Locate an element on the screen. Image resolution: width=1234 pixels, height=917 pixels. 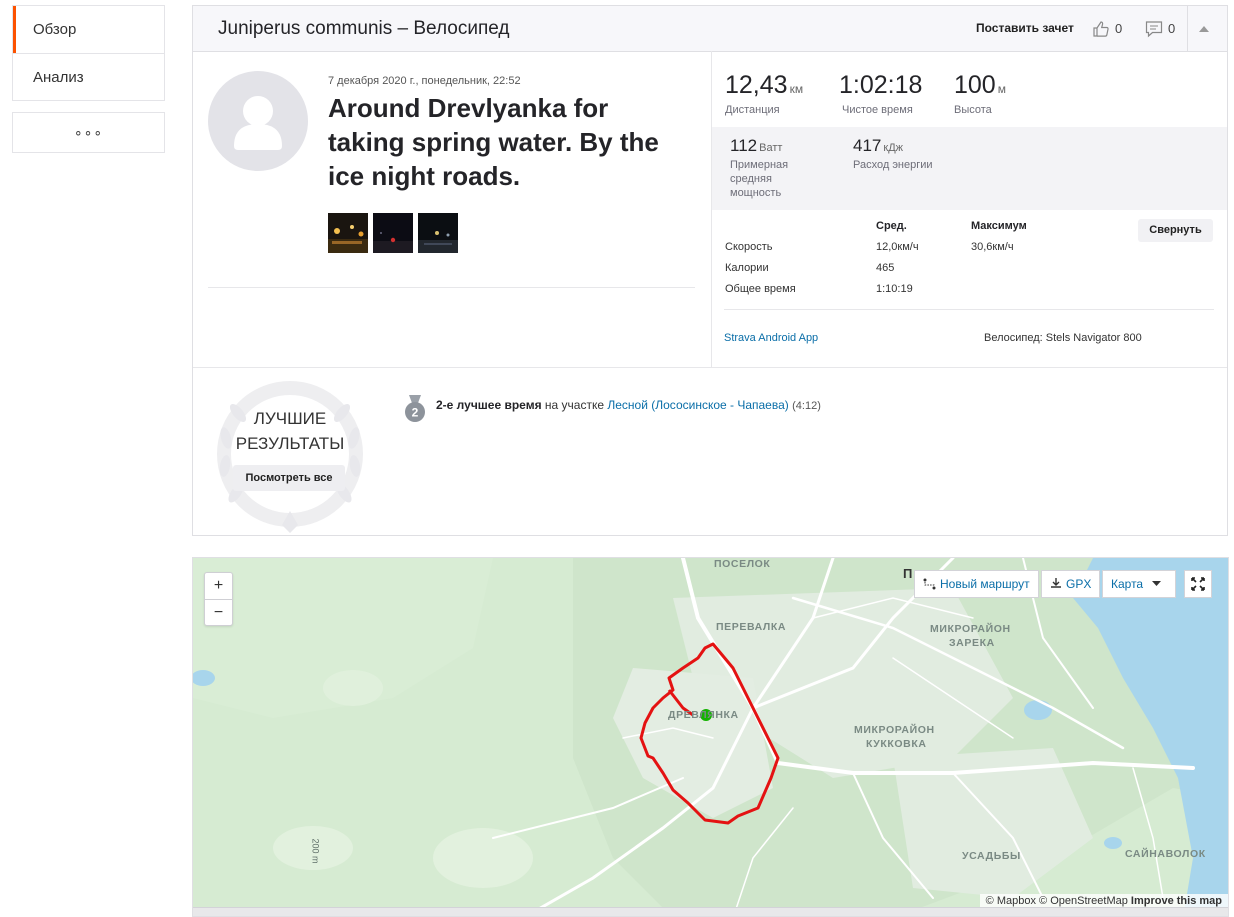
row-label: Скорость is located at coordinates (749, 247).